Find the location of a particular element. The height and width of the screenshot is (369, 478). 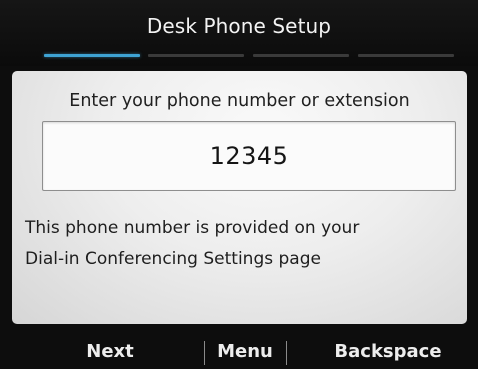

menu-button: Menu is located at coordinates (245, 352).